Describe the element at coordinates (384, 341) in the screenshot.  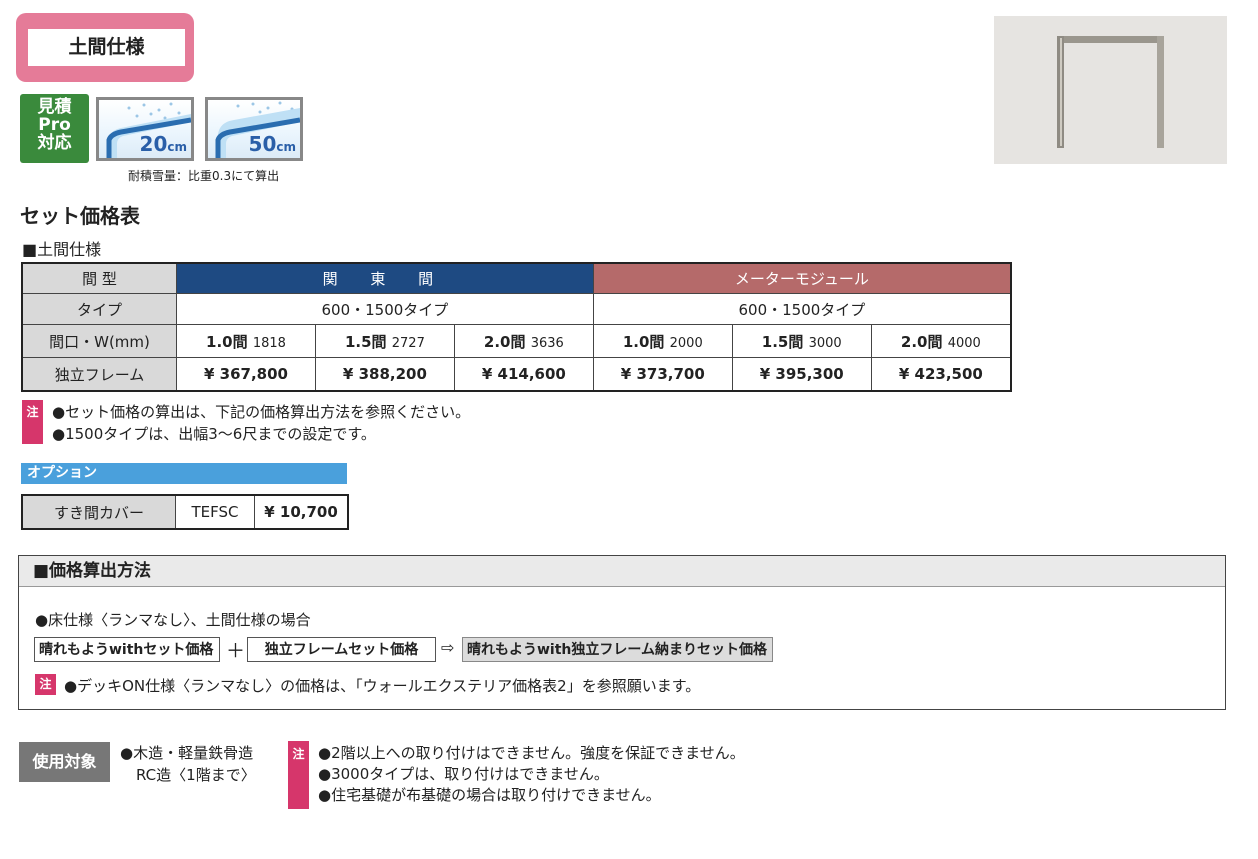
I see `size-cell: 1.5間 2727` at that location.